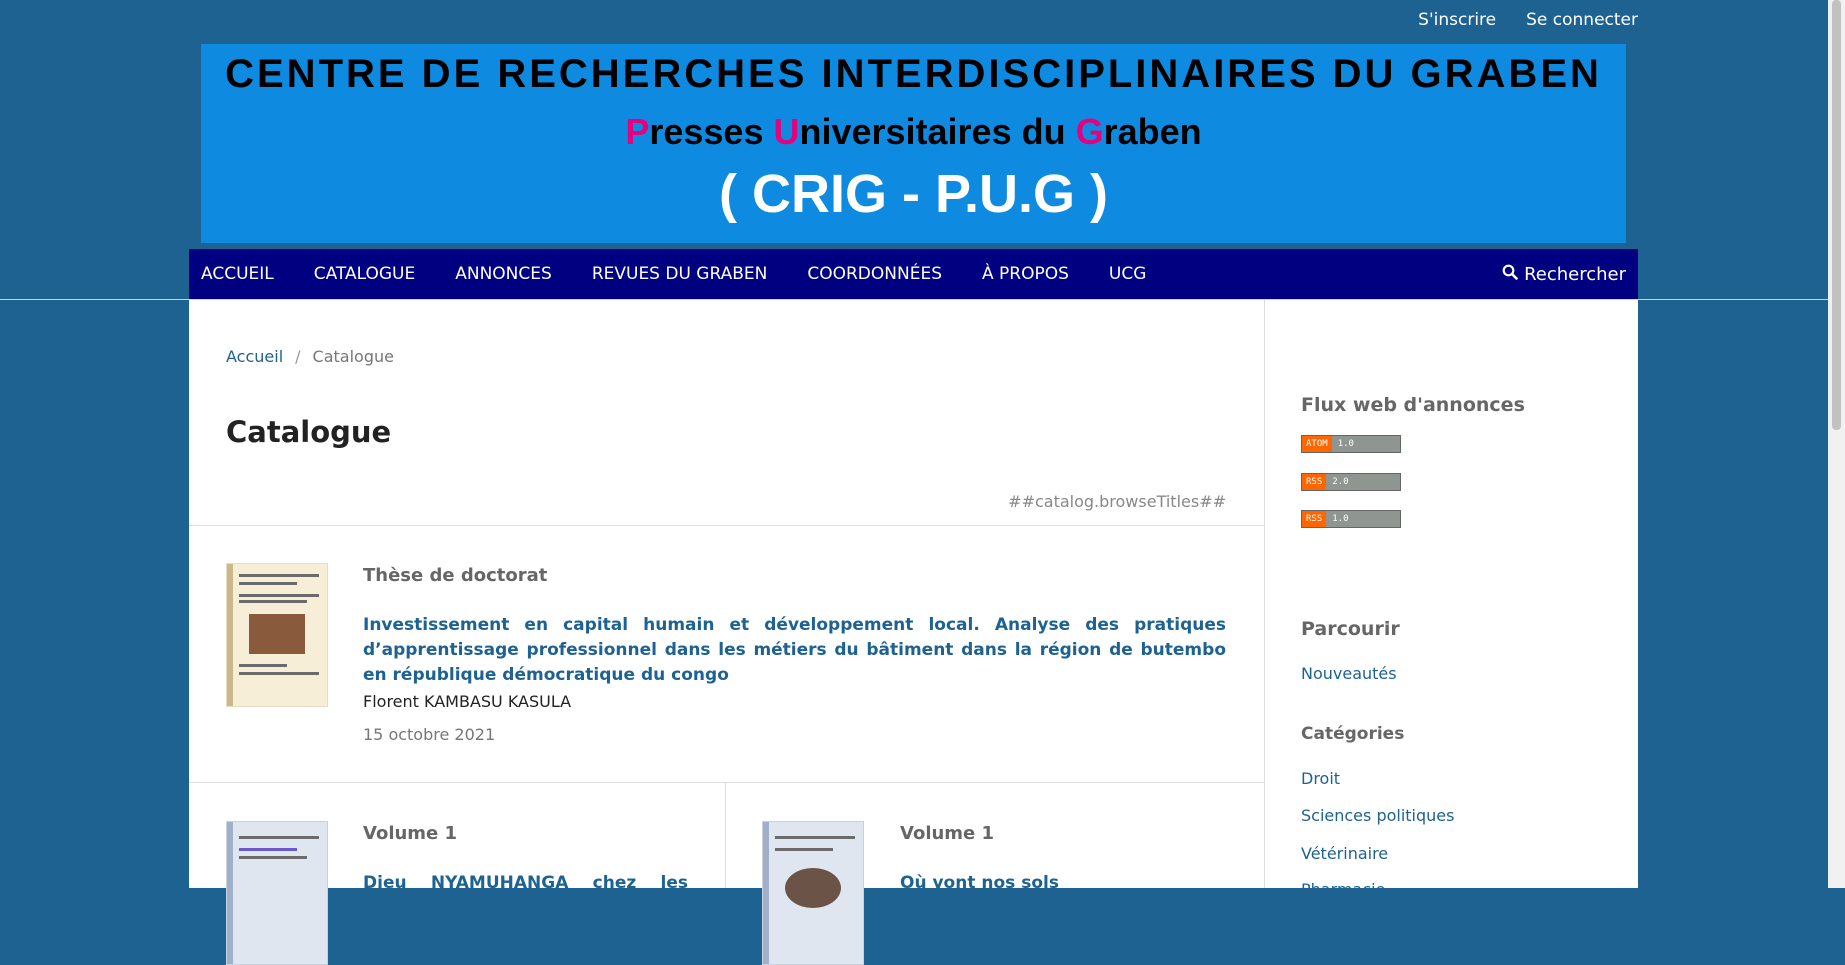 This screenshot has width=1845, height=965. Describe the element at coordinates (1025, 274) in the screenshot. I see `nav-item-a-propos: À PROPOS` at that location.